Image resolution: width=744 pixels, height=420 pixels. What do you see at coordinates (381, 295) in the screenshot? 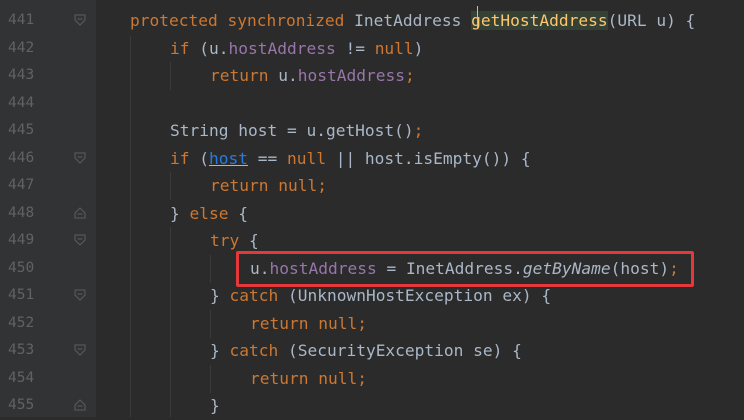
I see `code-text: } catch (UnknownHostException ex) {` at bounding box center [381, 295].